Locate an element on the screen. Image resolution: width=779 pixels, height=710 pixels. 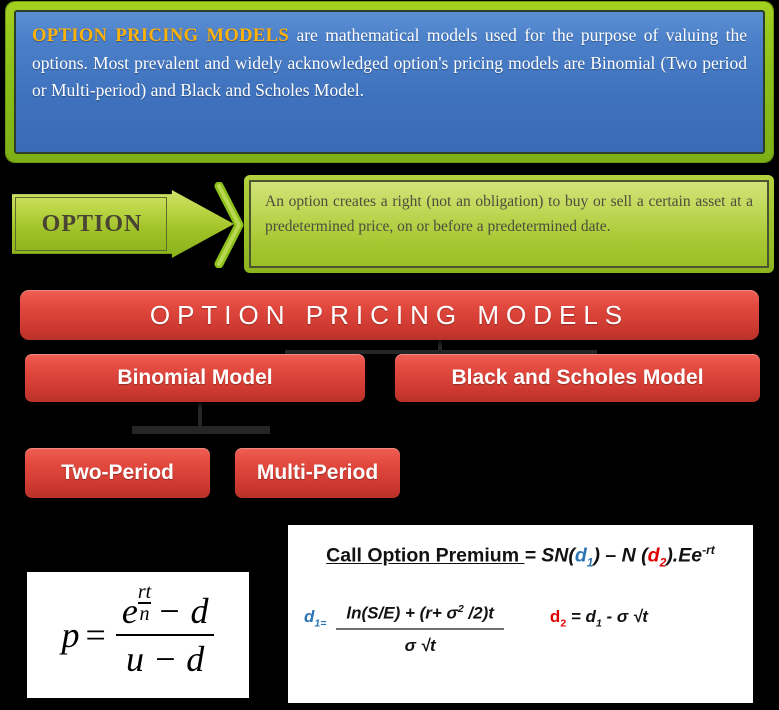
node-binomial-model: Binomial Model is located at coordinates (195, 378).